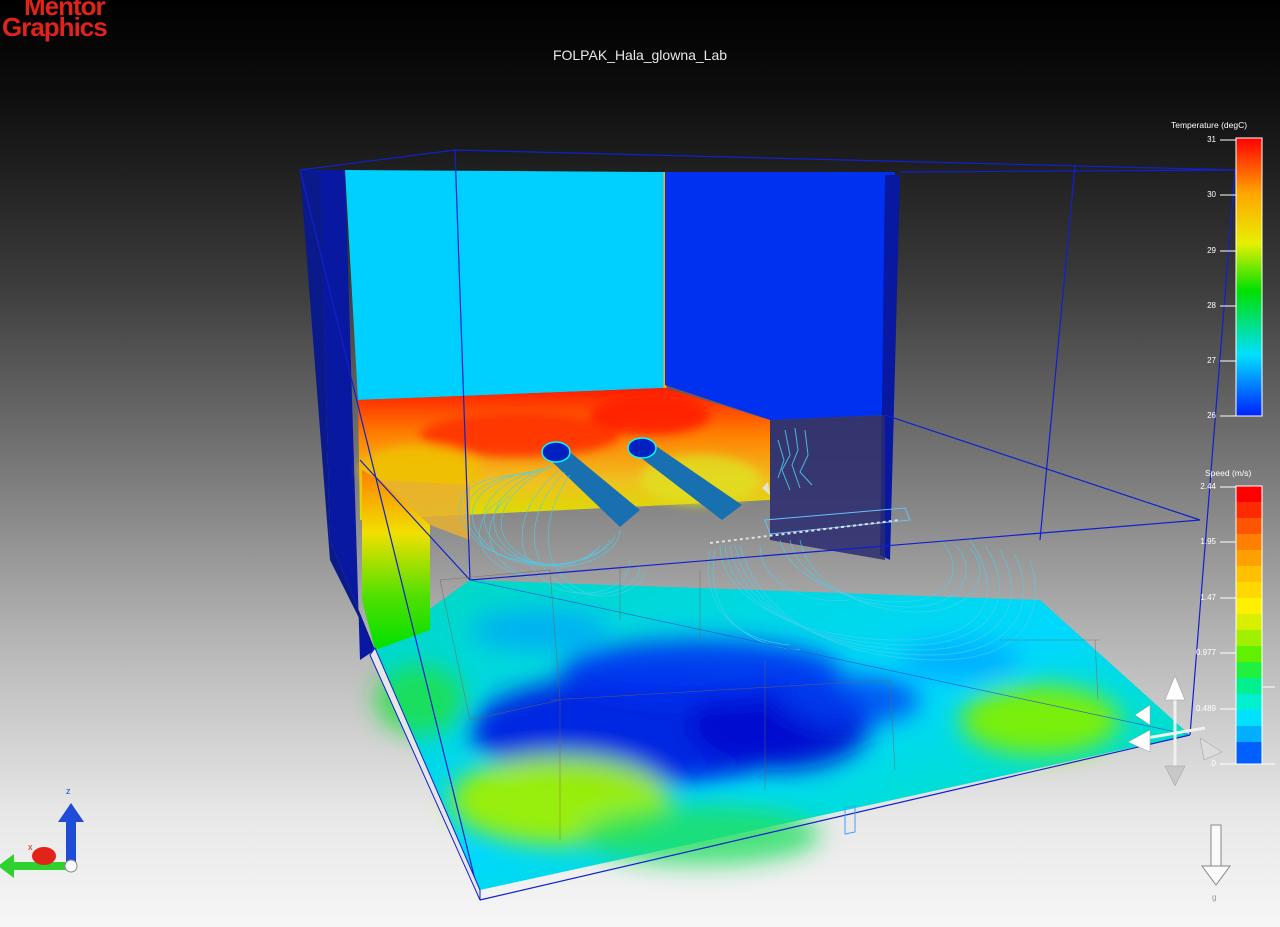 The width and height of the screenshot is (1280, 927). I want to click on speed-tick: 2.44, so click(1208, 486).